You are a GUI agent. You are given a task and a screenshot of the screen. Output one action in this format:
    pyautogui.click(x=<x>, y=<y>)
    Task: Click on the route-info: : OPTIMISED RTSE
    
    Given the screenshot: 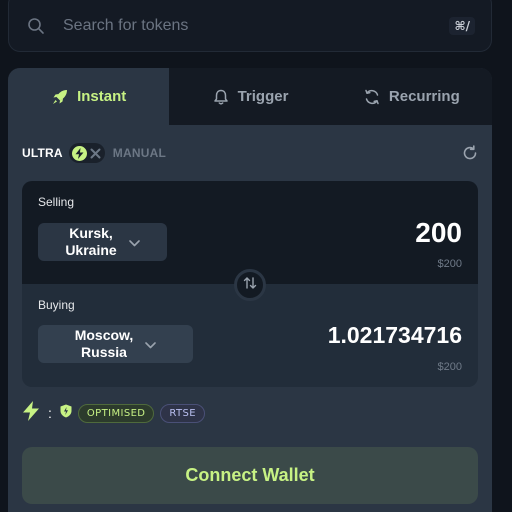 What is the action you would take?
    pyautogui.click(x=114, y=413)
    